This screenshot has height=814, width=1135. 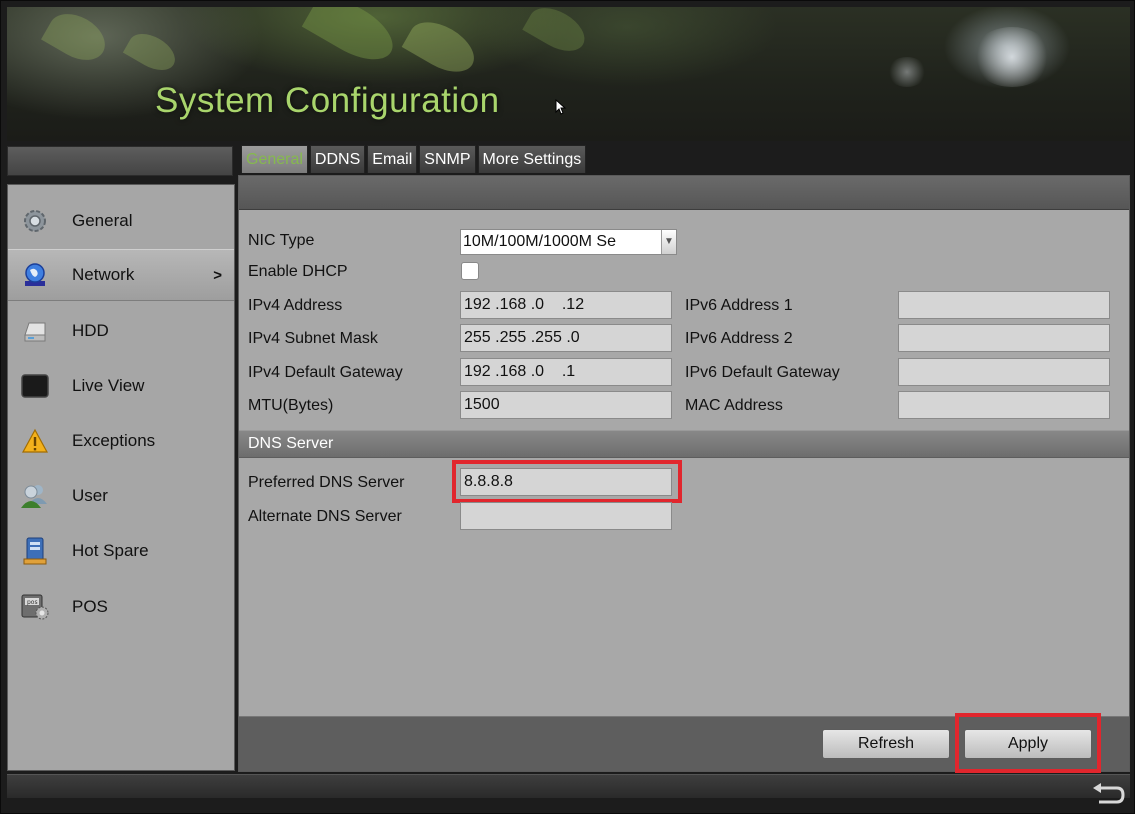 What do you see at coordinates (1108, 795) in the screenshot?
I see `back-icon` at bounding box center [1108, 795].